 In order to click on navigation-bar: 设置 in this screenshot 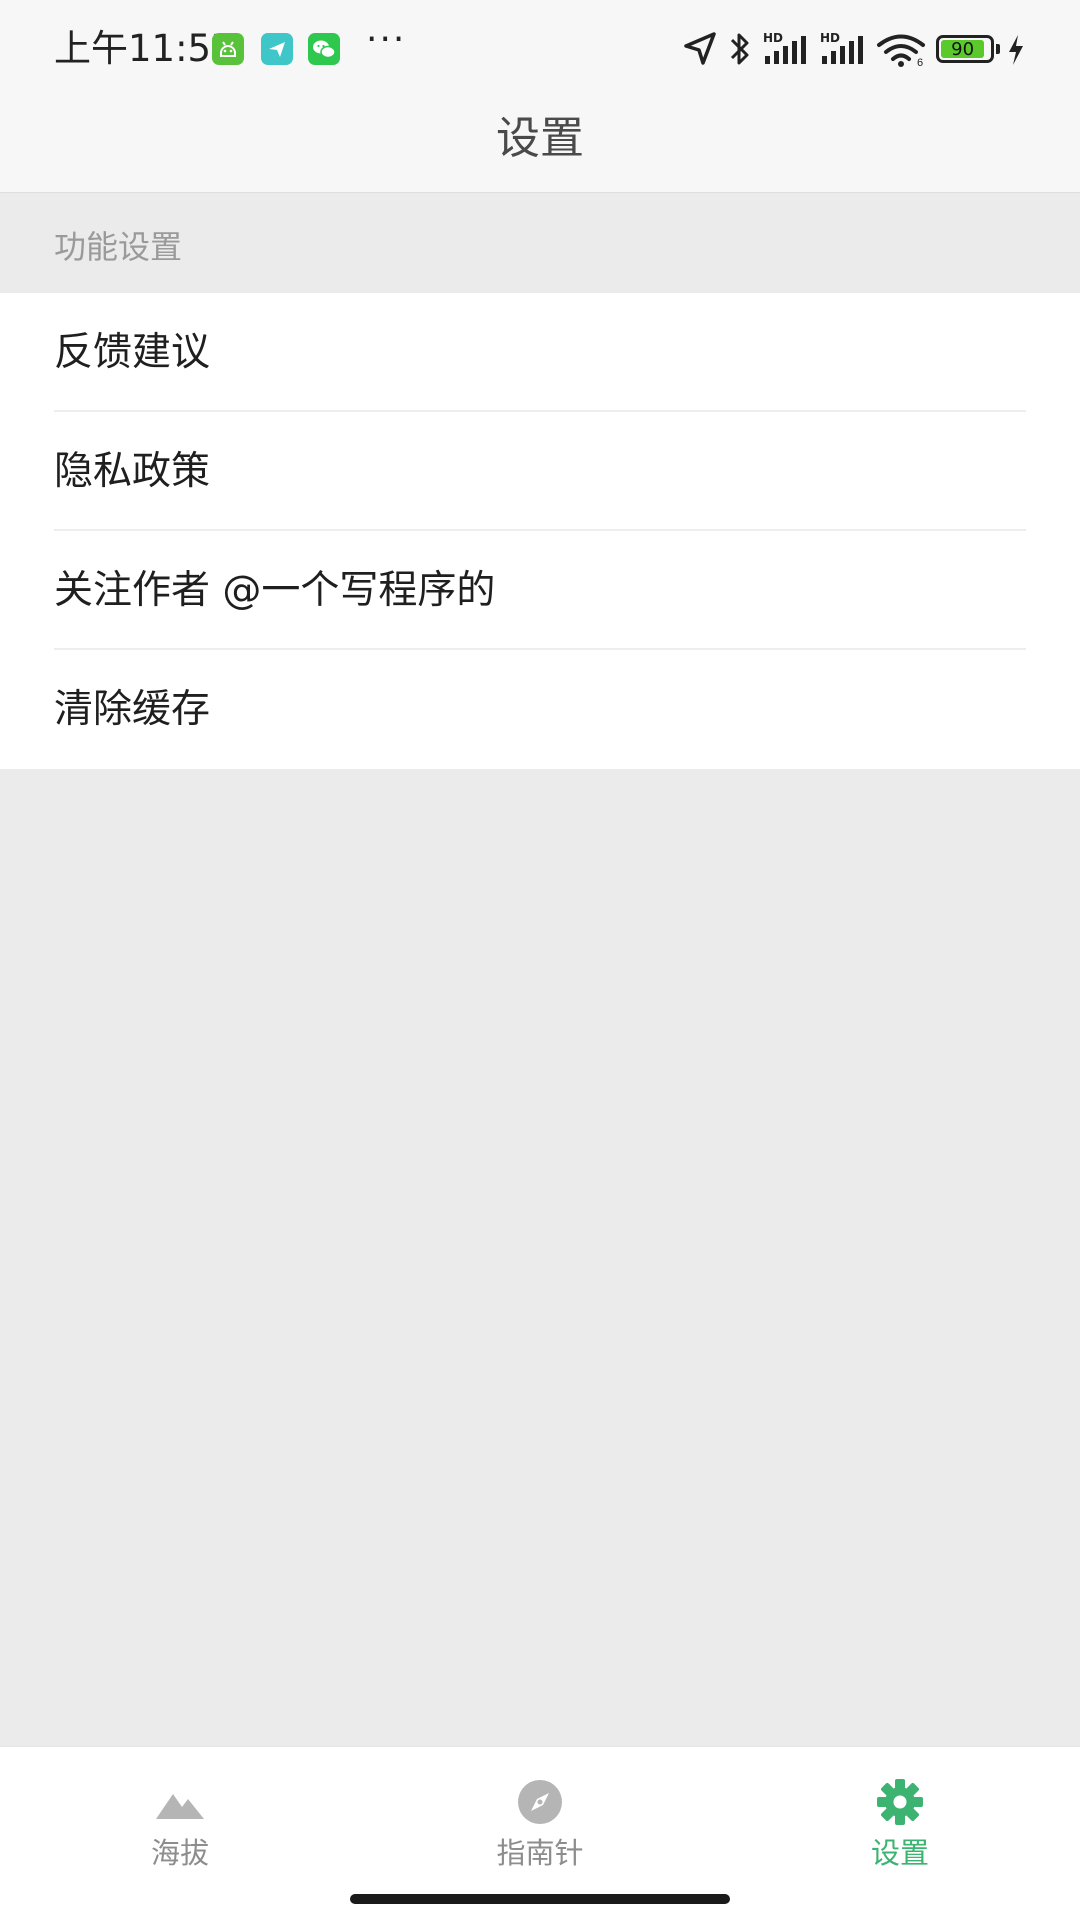, I will do `click(540, 146)`.